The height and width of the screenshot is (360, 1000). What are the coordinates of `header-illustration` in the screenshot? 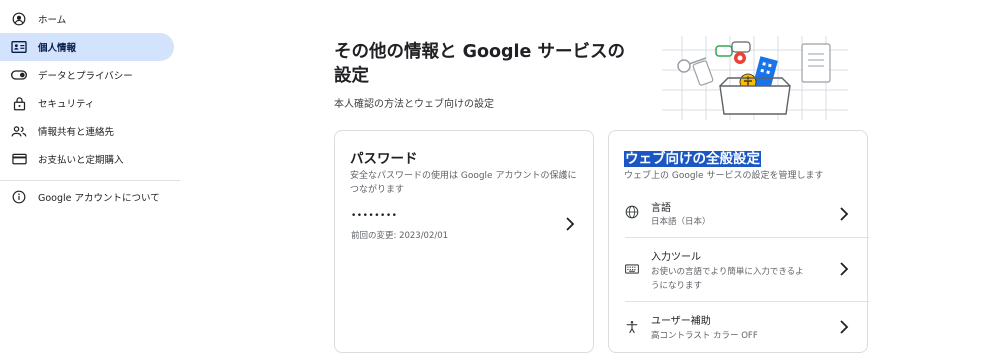 It's located at (755, 78).